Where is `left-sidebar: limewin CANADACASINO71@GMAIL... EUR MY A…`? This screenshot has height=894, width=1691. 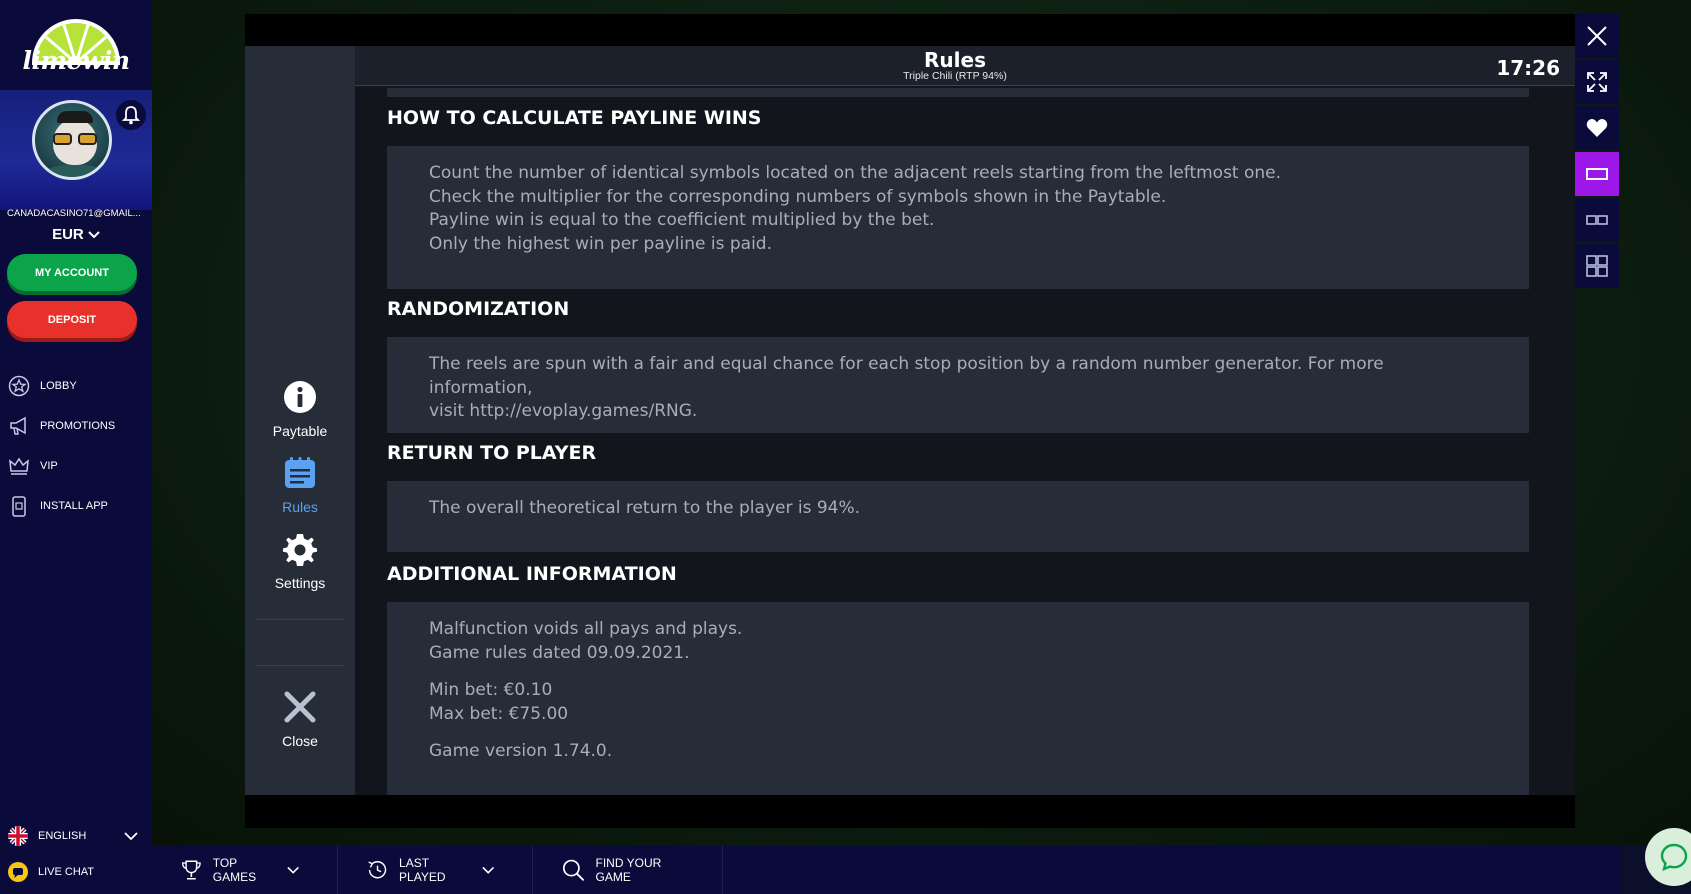 left-sidebar: limewin CANADACASINO71@GMAIL... EUR MY A… is located at coordinates (76, 447).